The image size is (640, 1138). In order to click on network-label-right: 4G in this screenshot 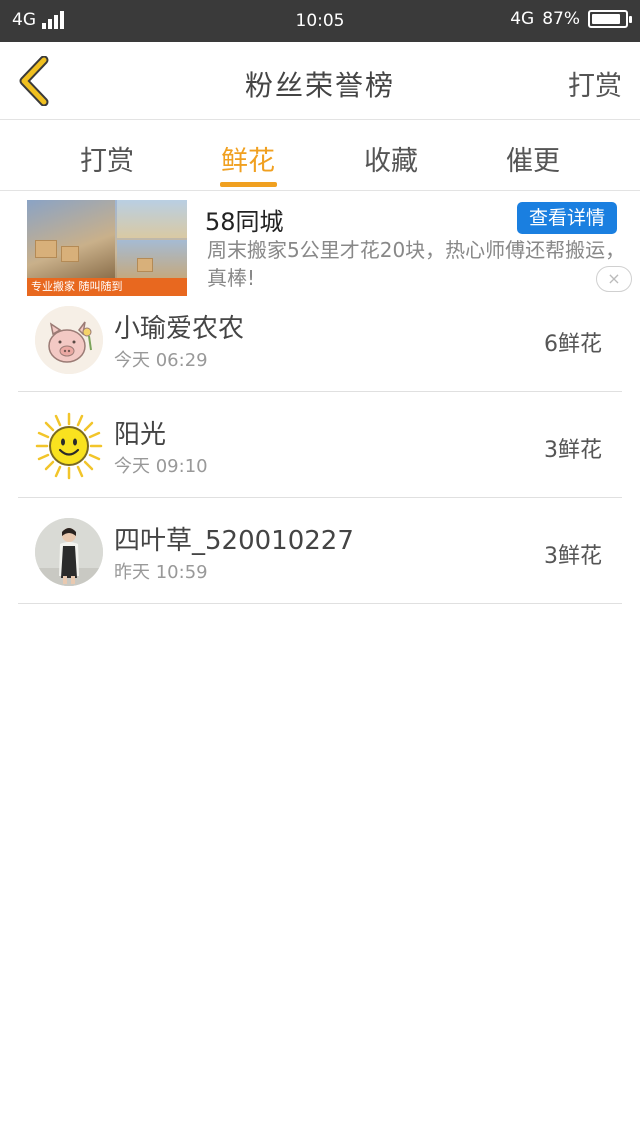, I will do `click(522, 19)`.